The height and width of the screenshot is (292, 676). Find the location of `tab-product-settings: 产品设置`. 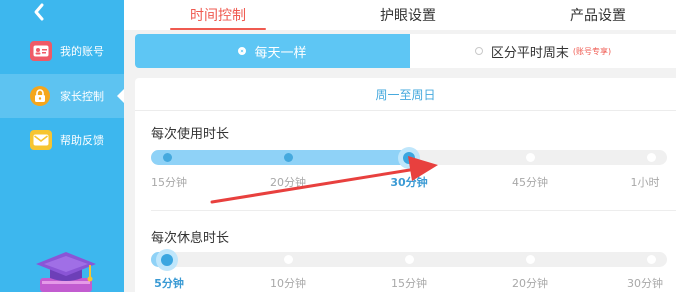

tab-product-settings: 产品设置 is located at coordinates (598, 15).